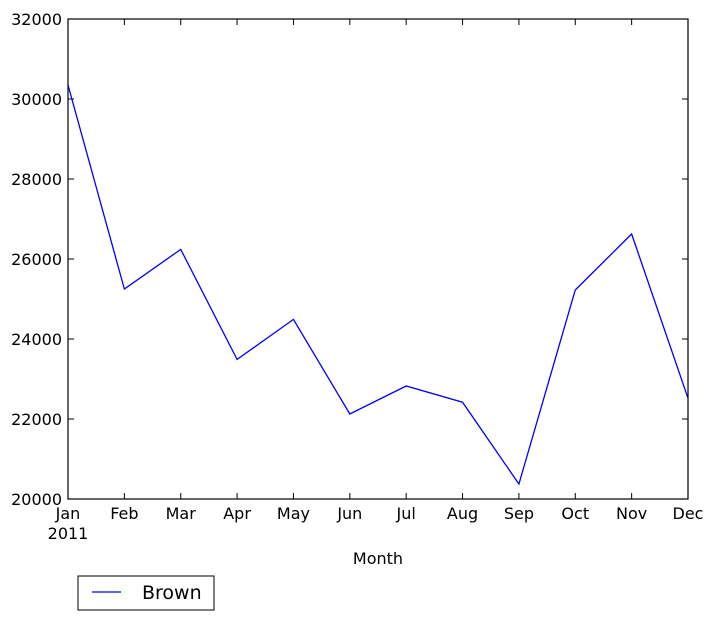 The height and width of the screenshot is (621, 714). What do you see at coordinates (406, 513) in the screenshot?
I see `x-tick-label: Jul` at bounding box center [406, 513].